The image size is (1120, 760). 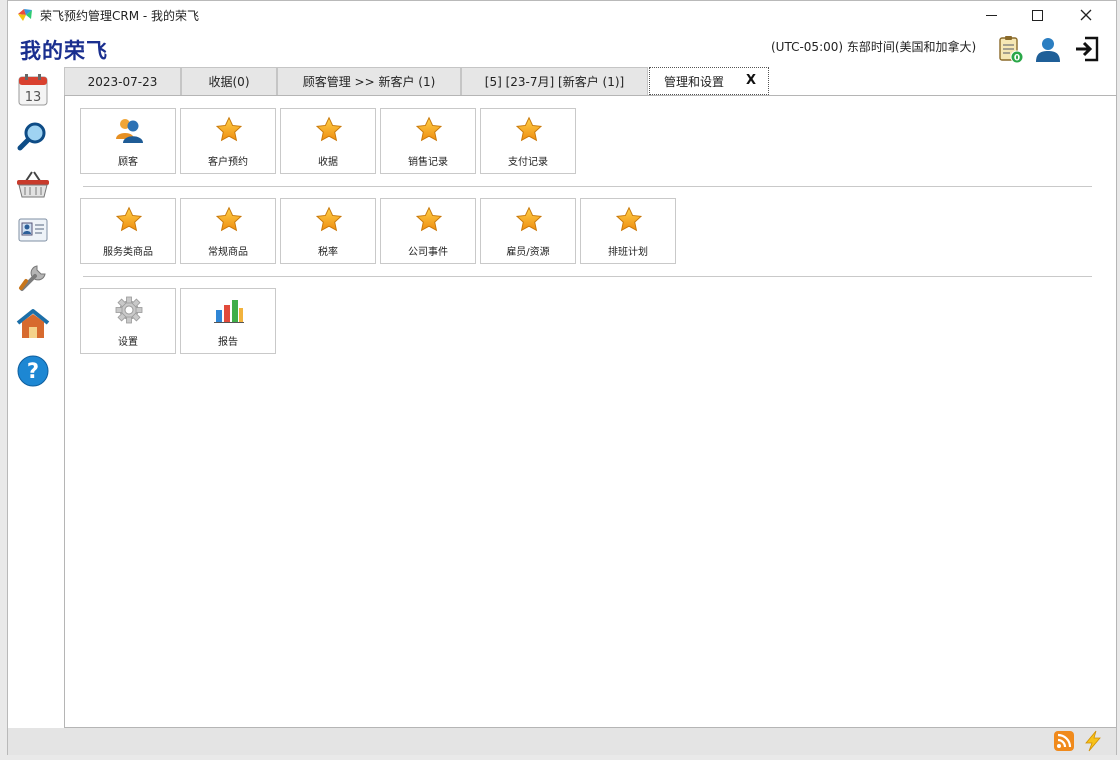 I want to click on maximize-icon, so click(x=1037, y=15).